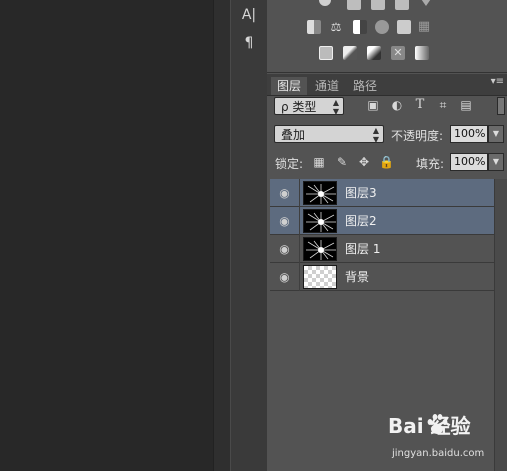  I want to click on levels-icon, so click(354, 5).